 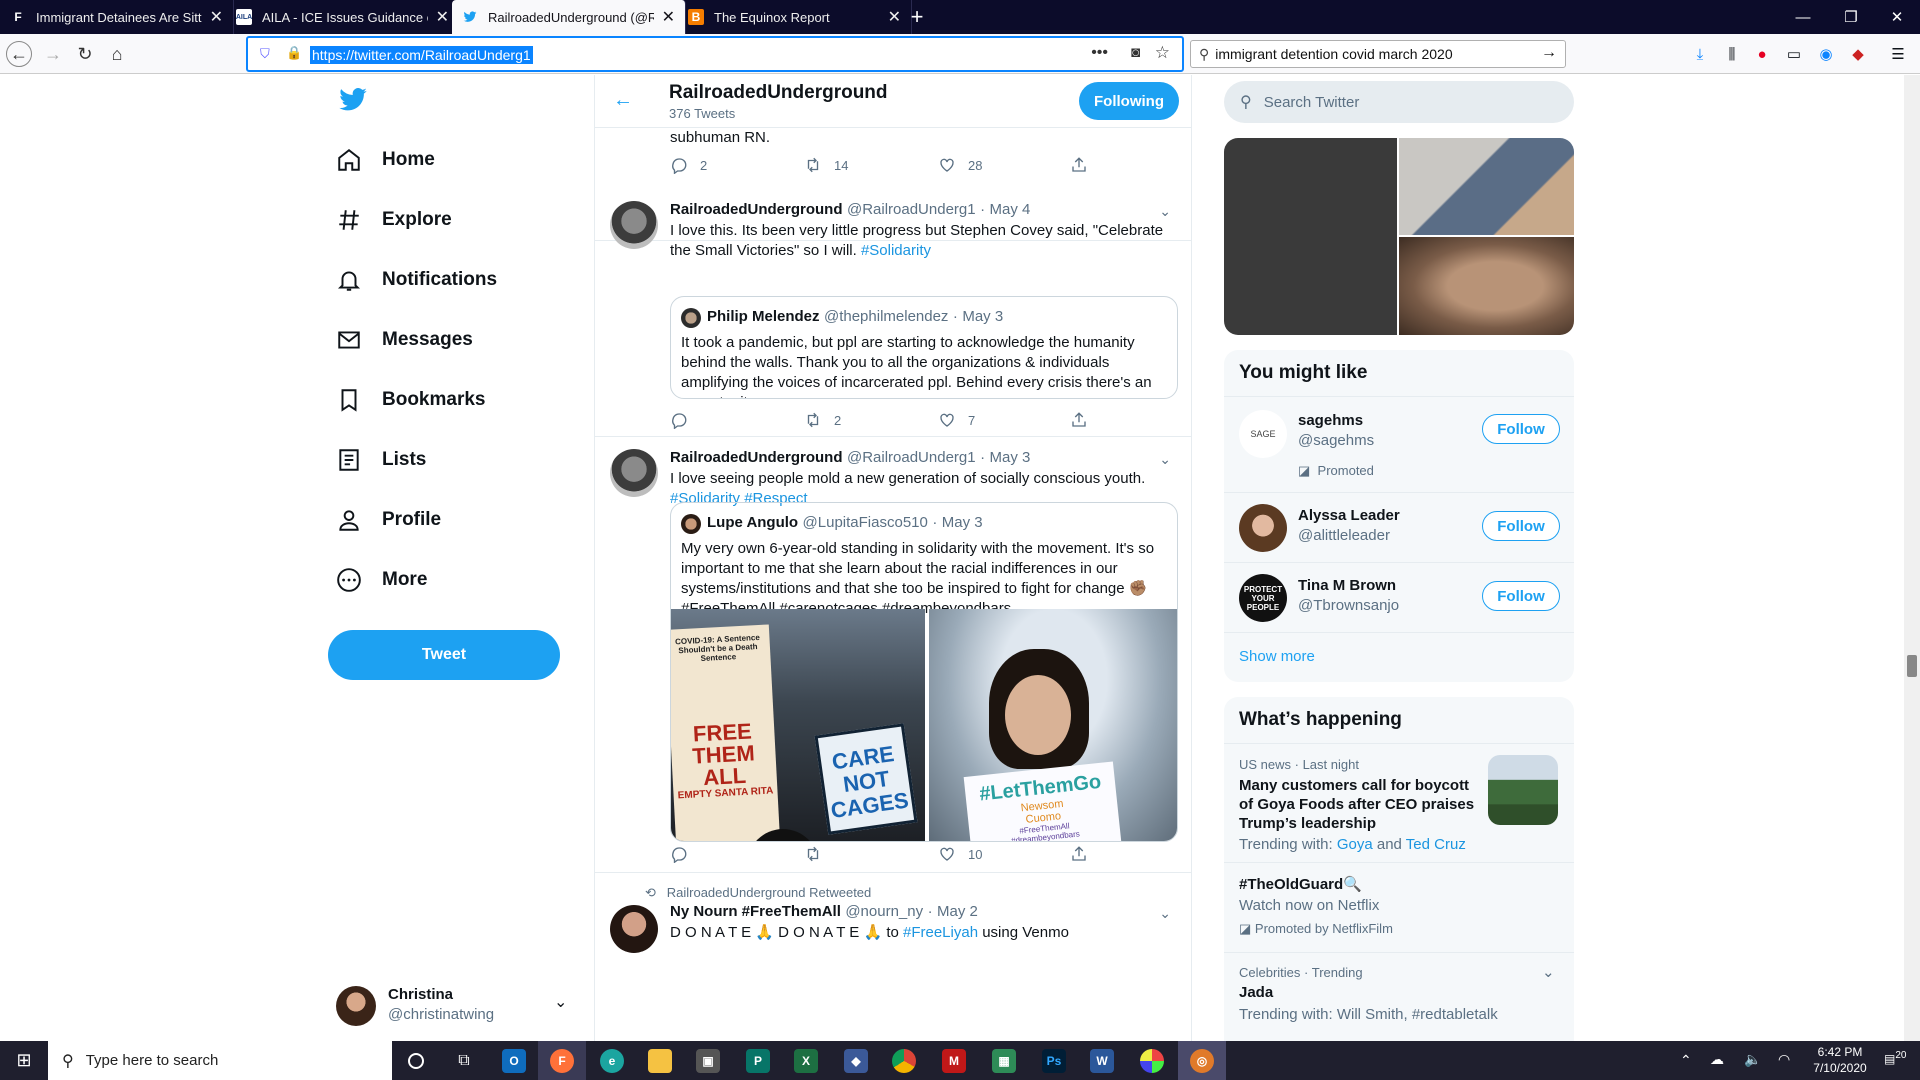 I want to click on edge-icon: e, so click(x=612, y=1060).